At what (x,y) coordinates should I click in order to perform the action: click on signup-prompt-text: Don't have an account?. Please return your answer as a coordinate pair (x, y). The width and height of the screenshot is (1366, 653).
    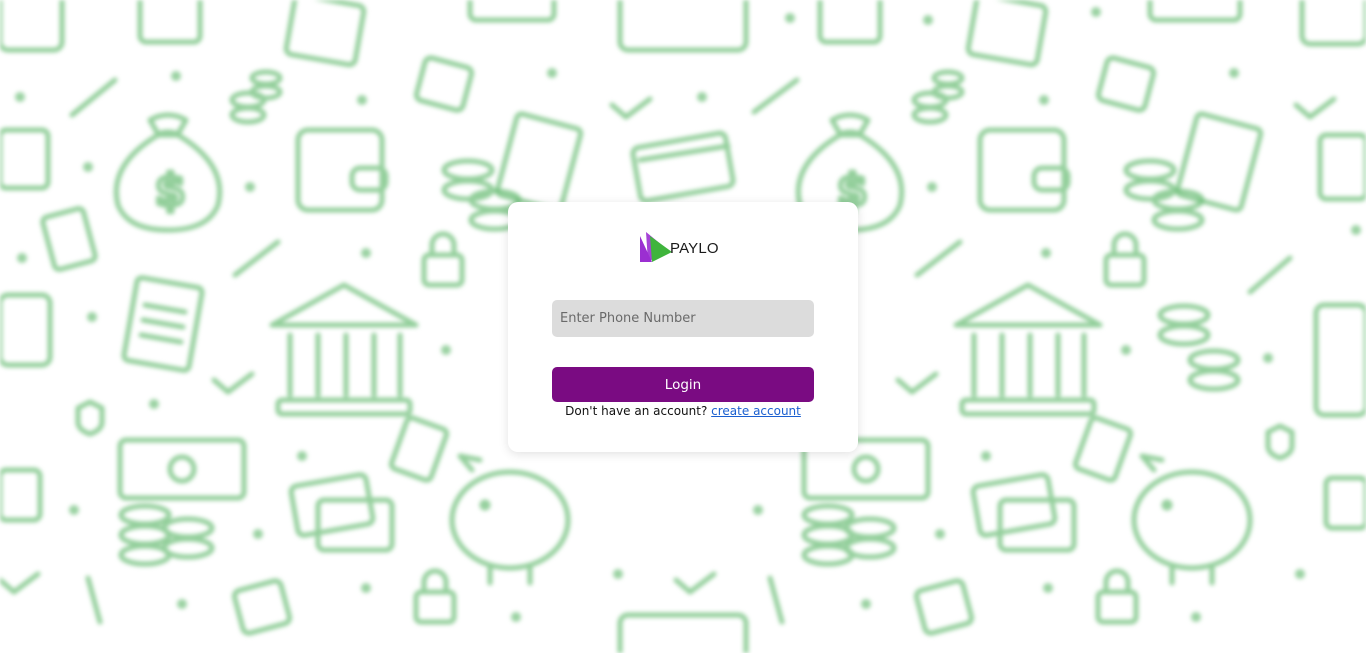
    Looking at the image, I should click on (636, 411).